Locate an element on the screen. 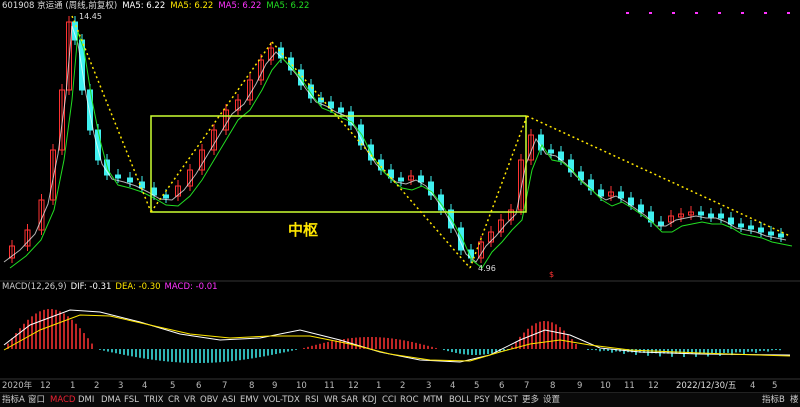 The width and height of the screenshot is (800, 407). high-price-label: 14.45 is located at coordinates (90, 16).